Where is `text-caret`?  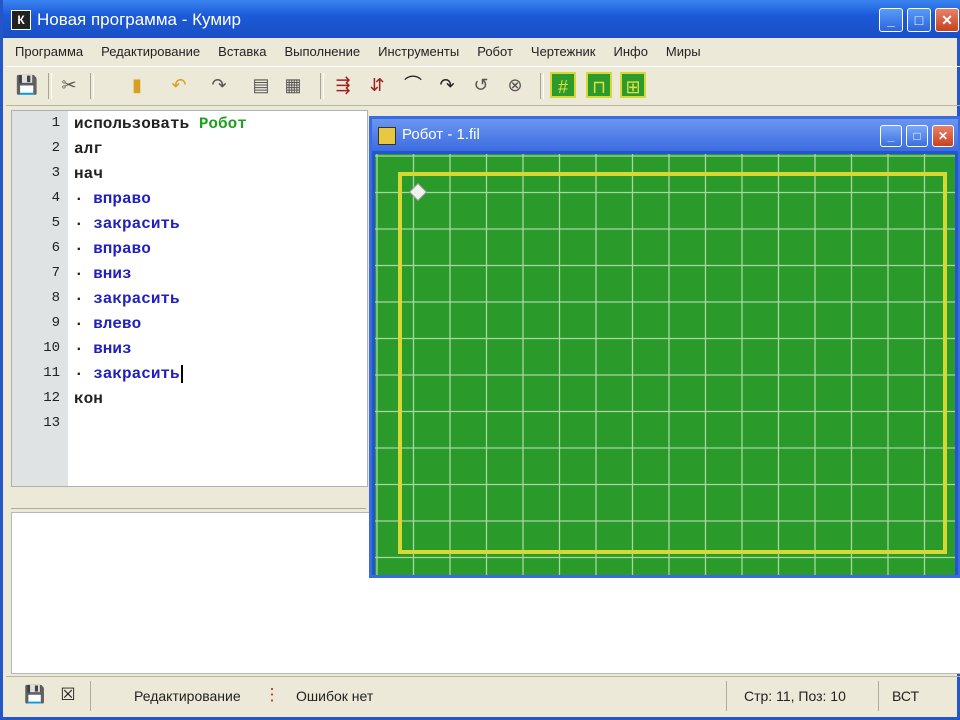
text-caret is located at coordinates (181, 374).